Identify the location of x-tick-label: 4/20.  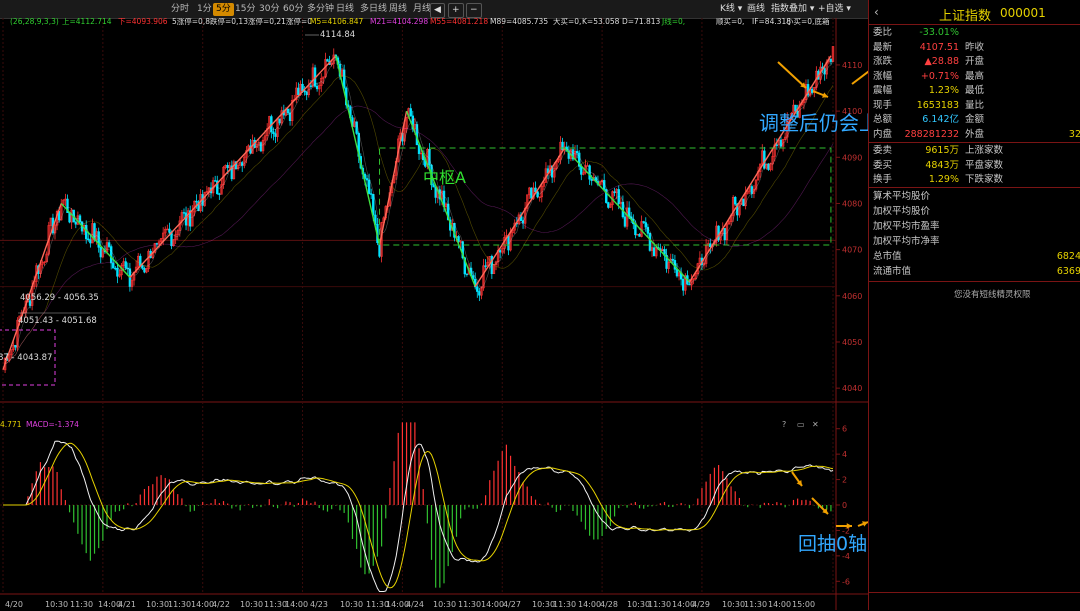
(14, 604).